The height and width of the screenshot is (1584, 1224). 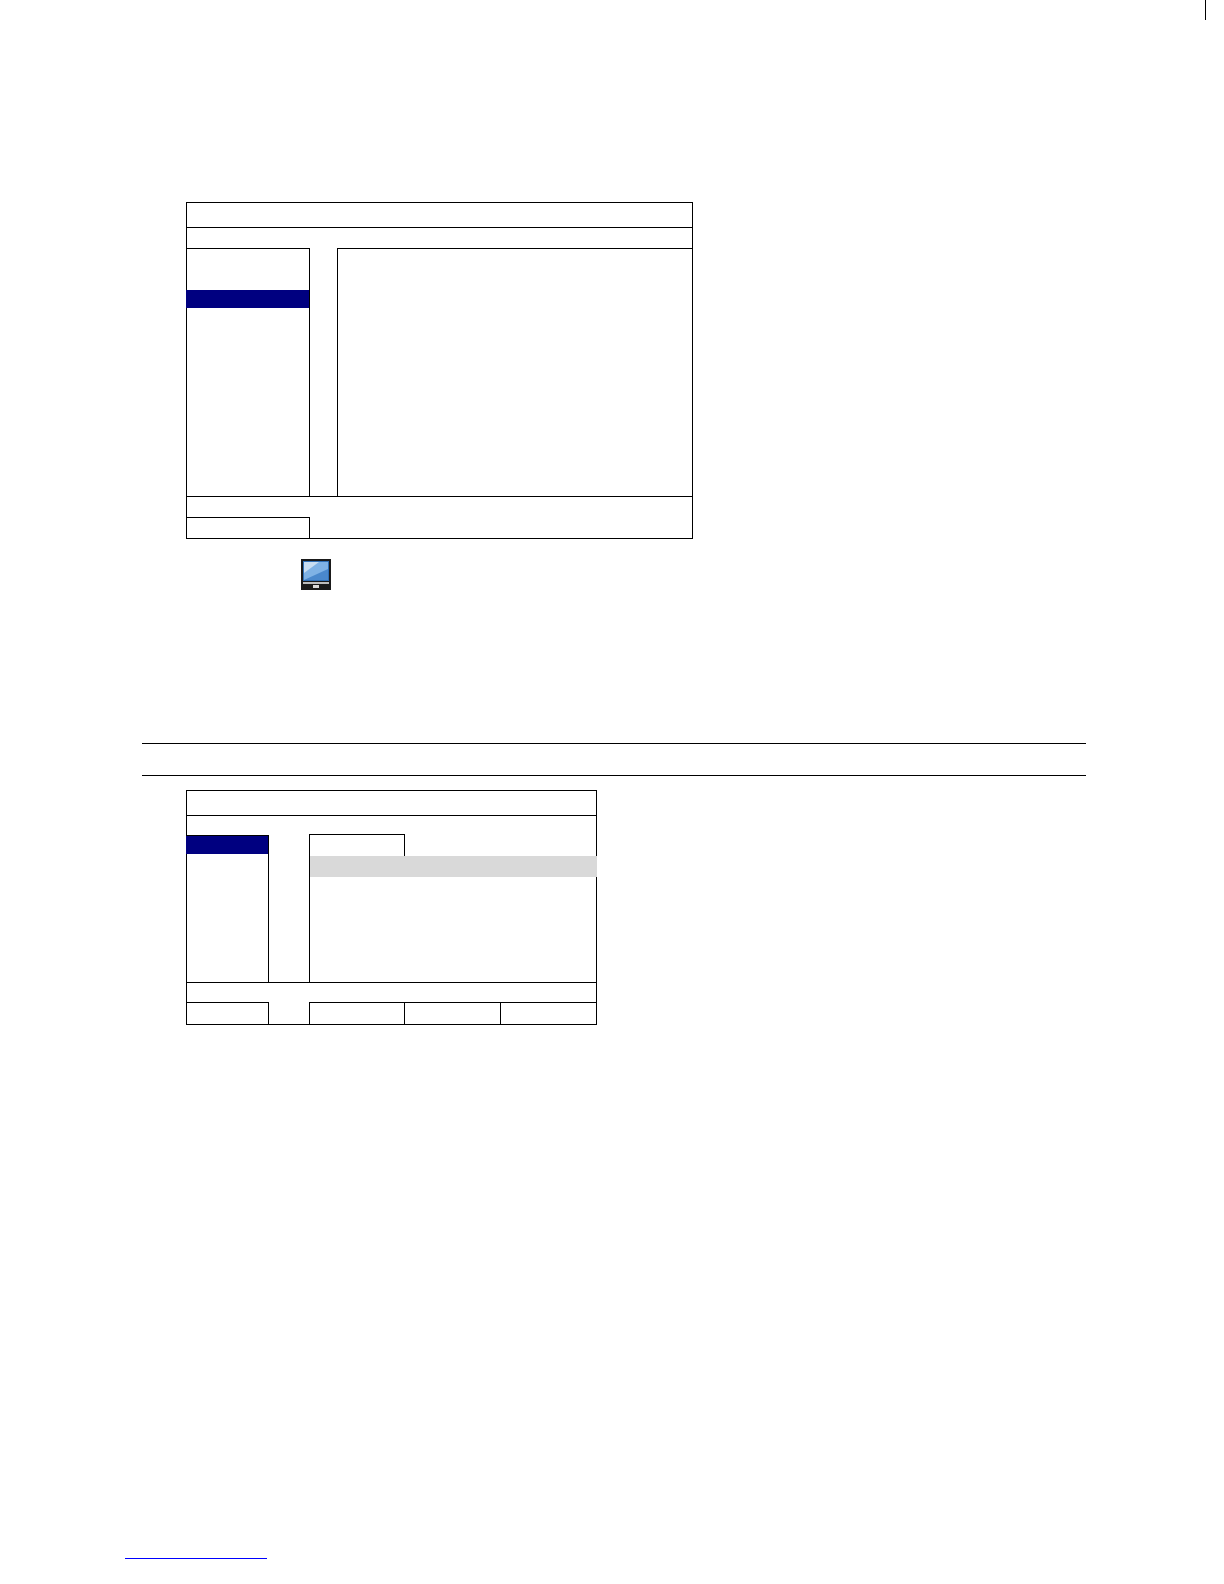 What do you see at coordinates (515, 372) in the screenshot?
I see `content-panel` at bounding box center [515, 372].